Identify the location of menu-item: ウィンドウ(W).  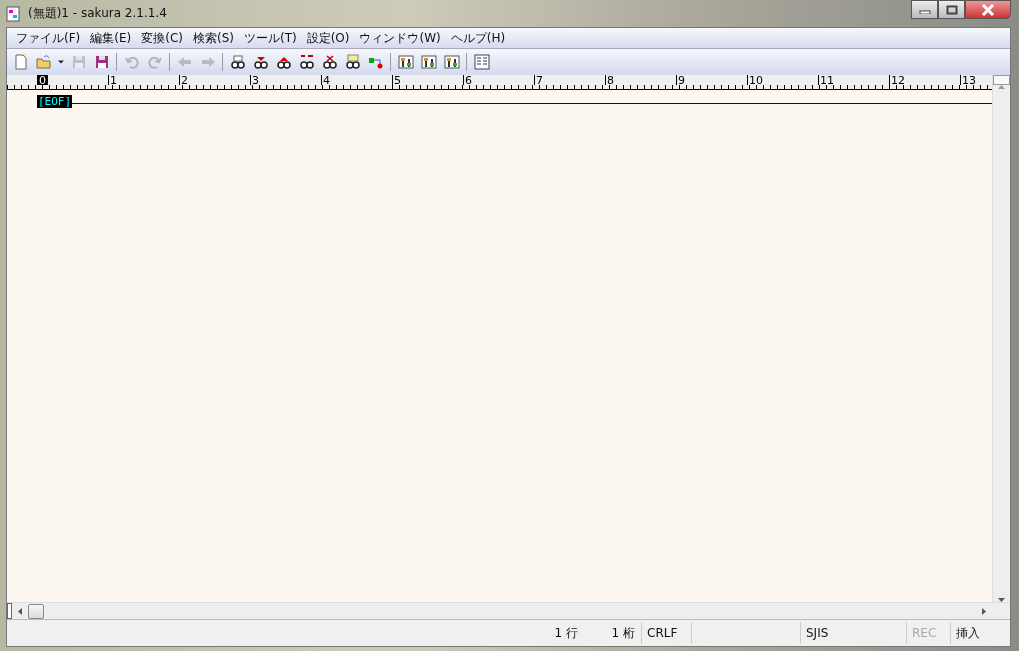
(400, 38).